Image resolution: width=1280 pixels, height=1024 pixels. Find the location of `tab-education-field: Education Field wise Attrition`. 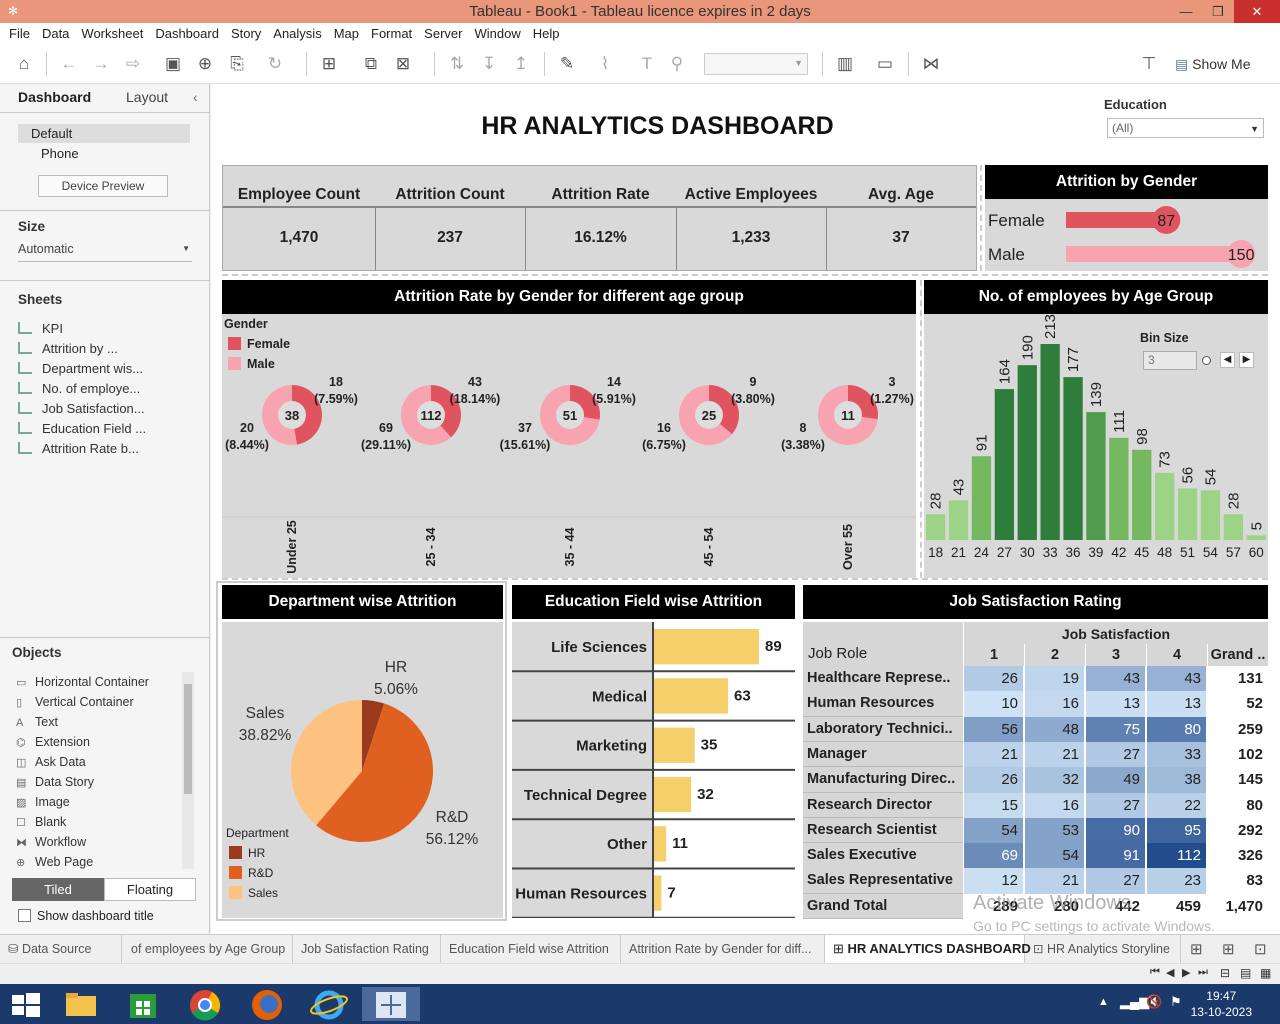

tab-education-field: Education Field wise Attrition is located at coordinates (531, 949).